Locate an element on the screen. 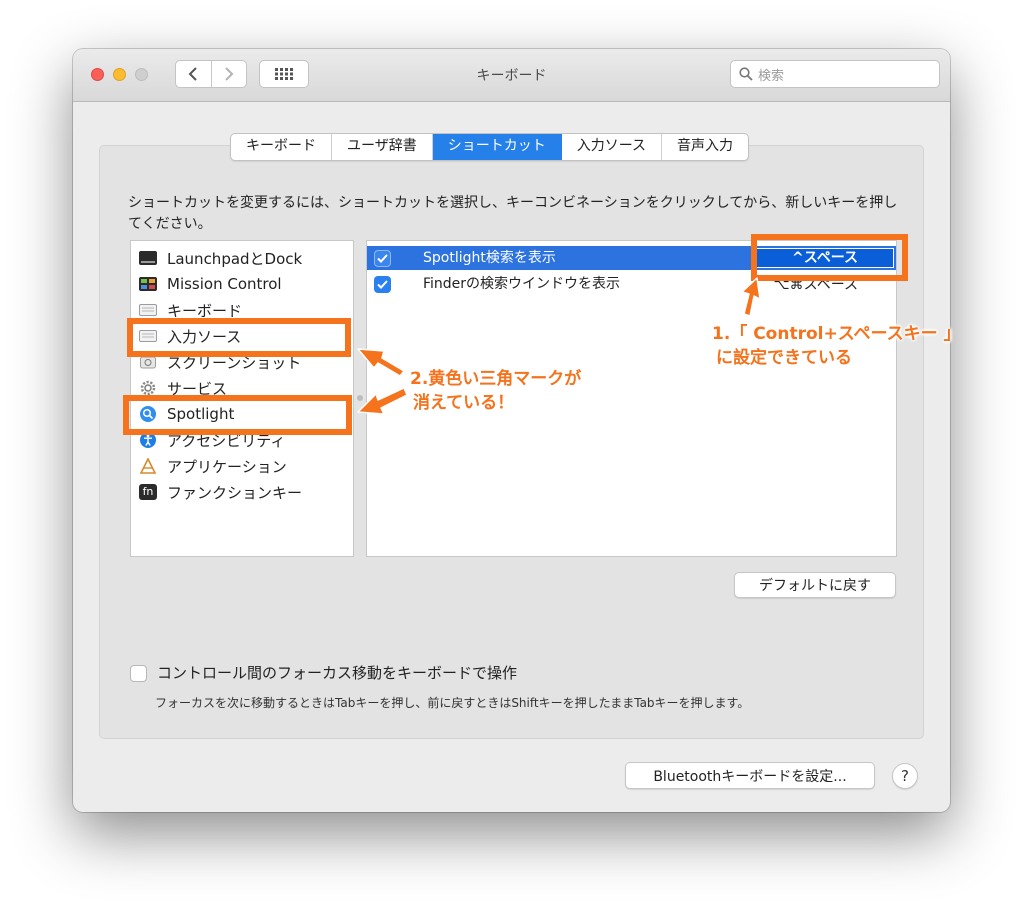 The image size is (1024, 910). applications-icon is located at coordinates (148, 466).